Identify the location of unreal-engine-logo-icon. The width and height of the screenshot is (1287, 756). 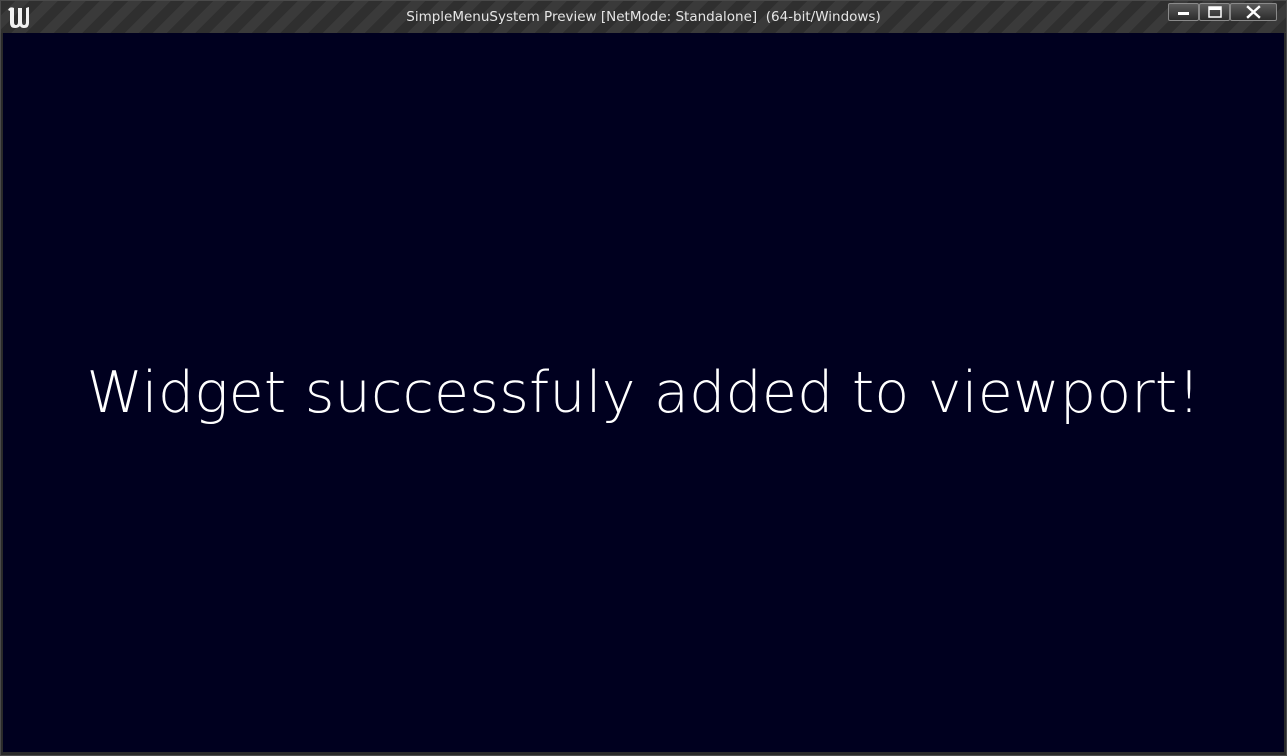
(18, 17).